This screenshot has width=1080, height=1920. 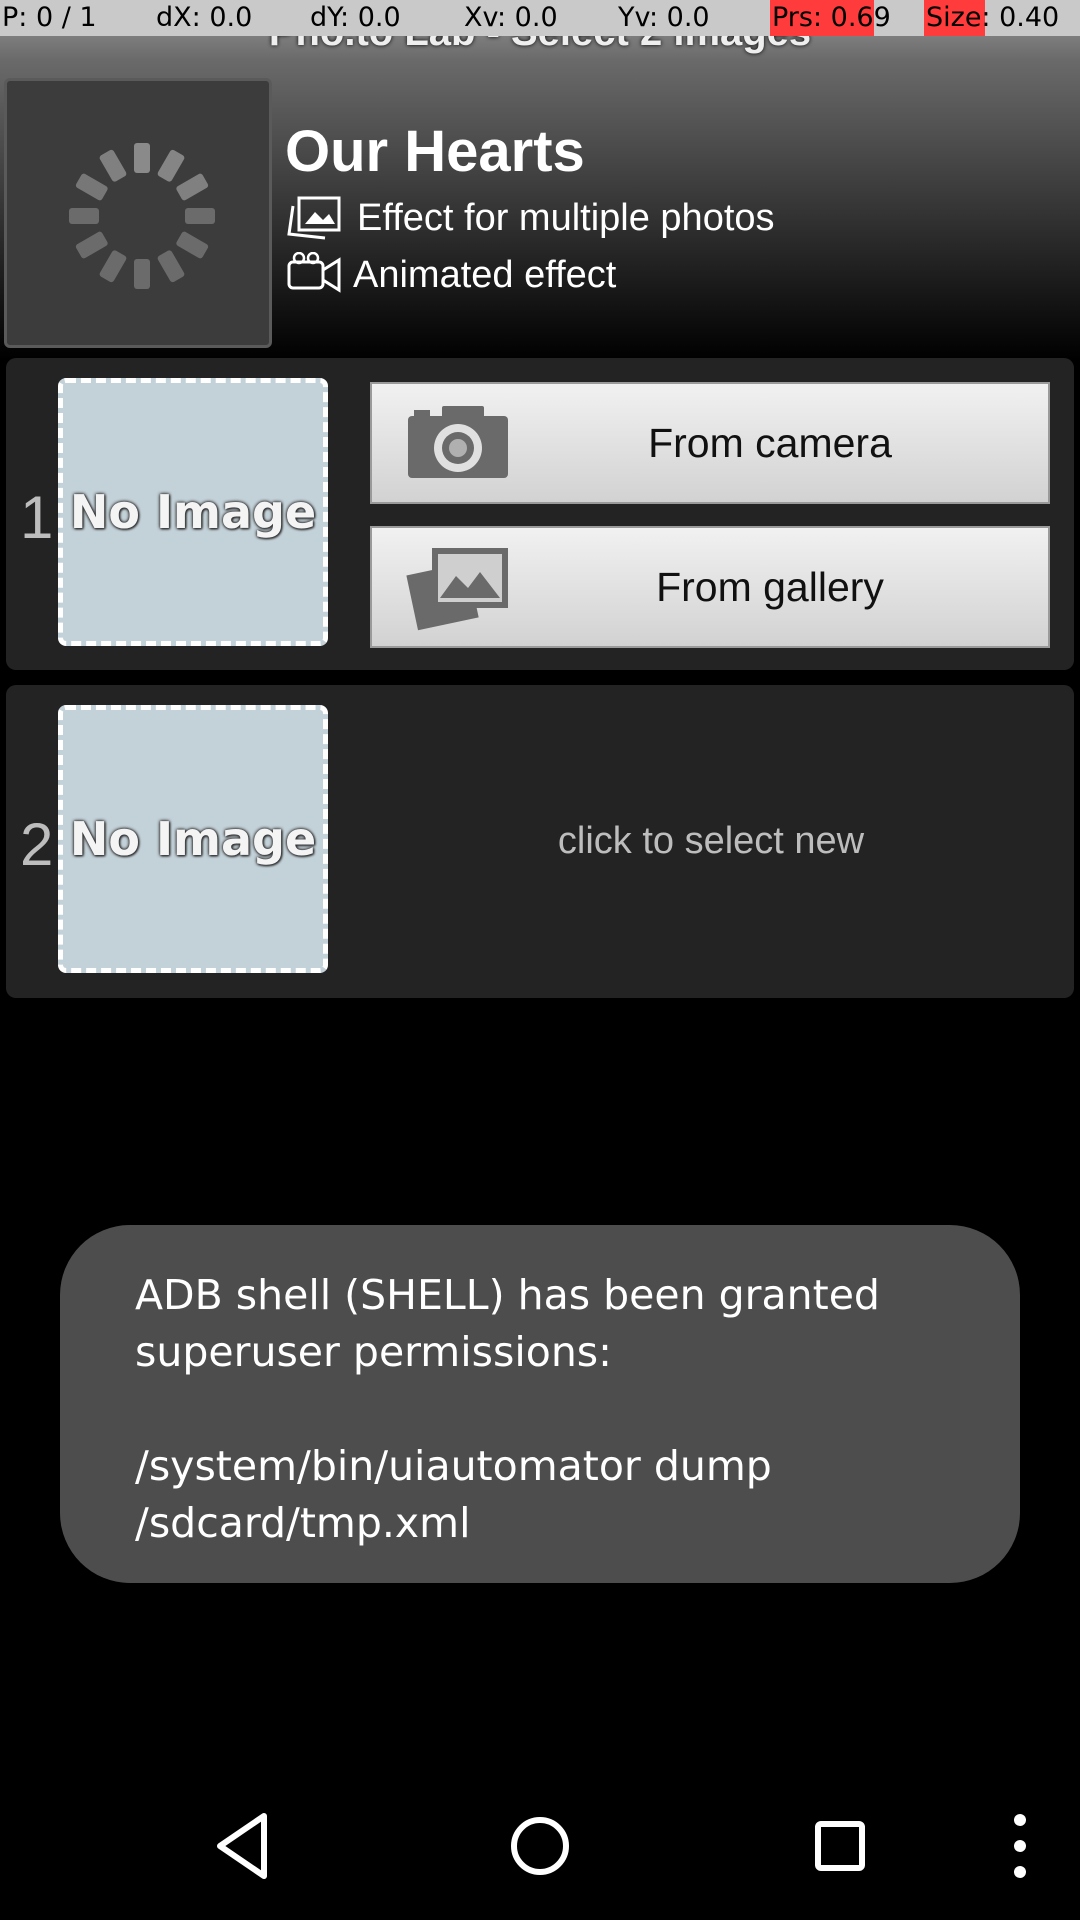 I want to click on from-camera-label: From camera, so click(x=770, y=442).